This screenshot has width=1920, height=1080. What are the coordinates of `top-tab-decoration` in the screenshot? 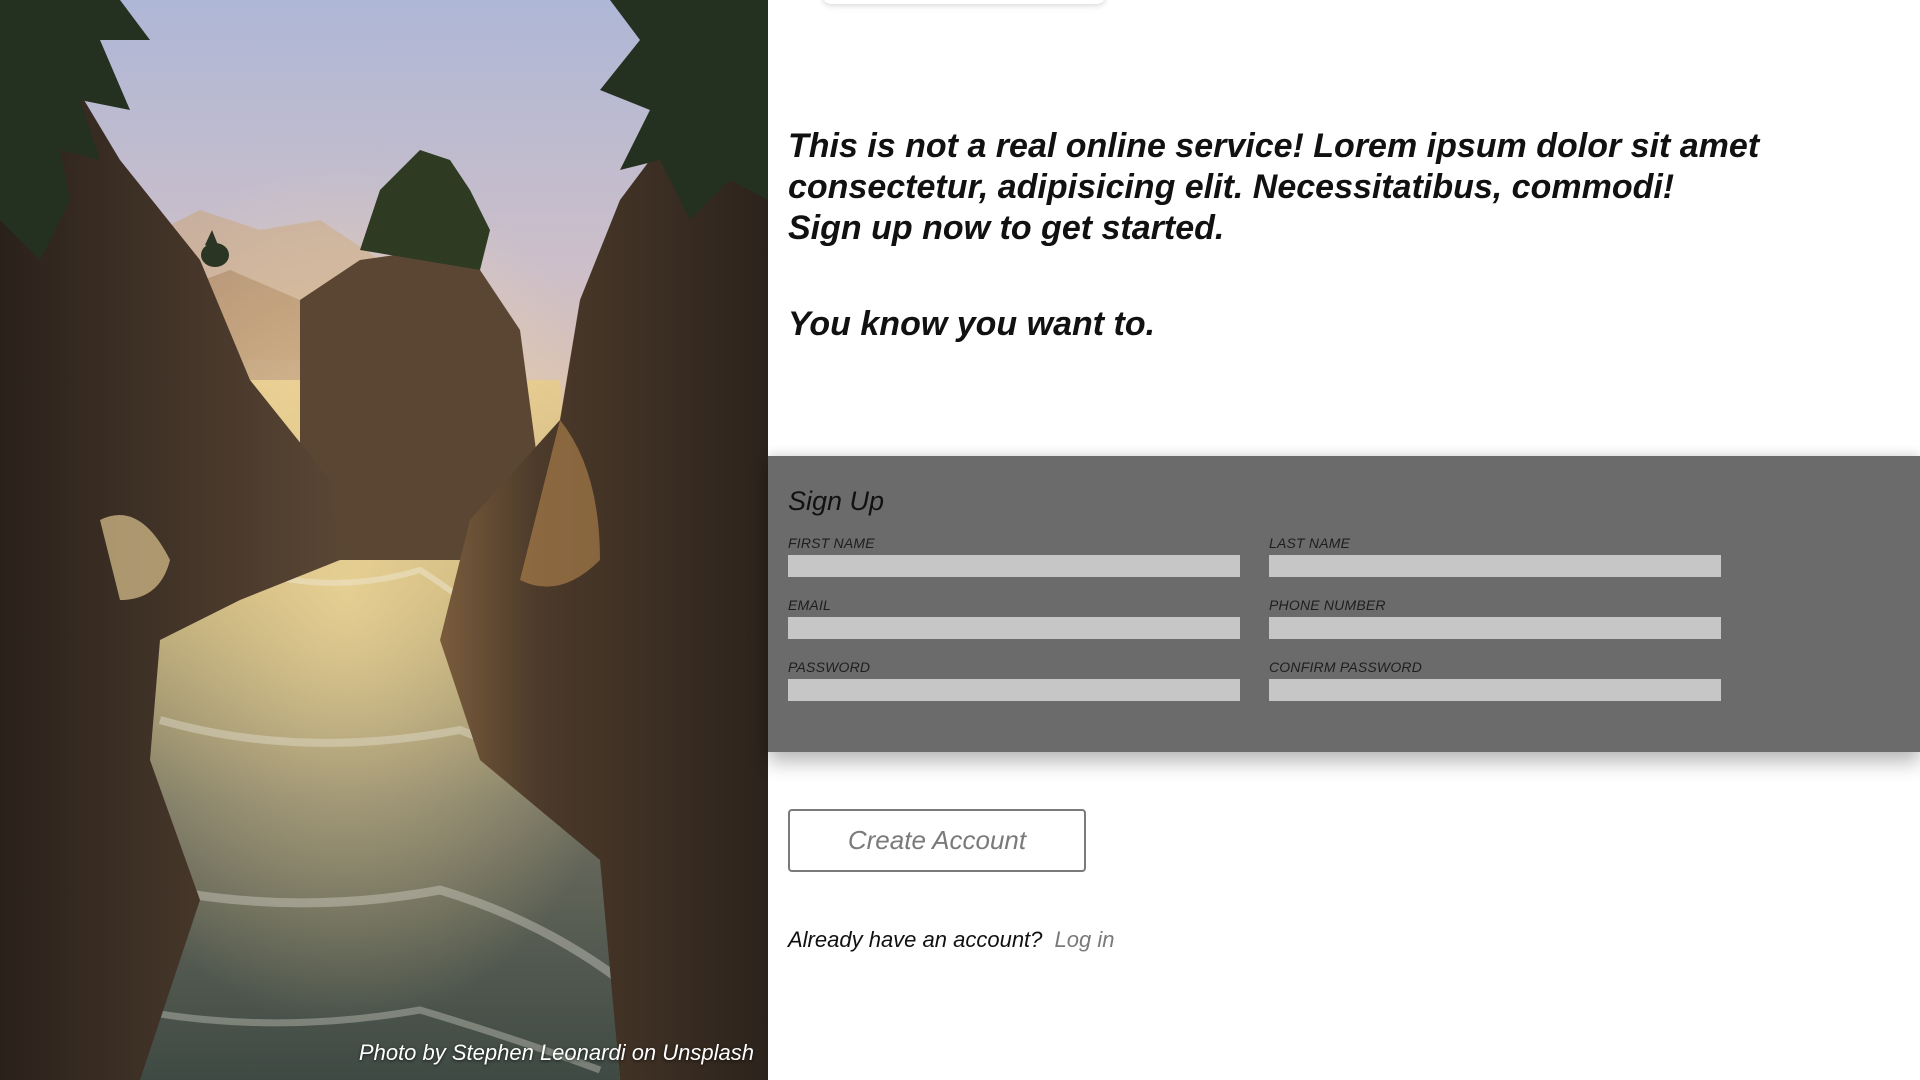 It's located at (964, 2).